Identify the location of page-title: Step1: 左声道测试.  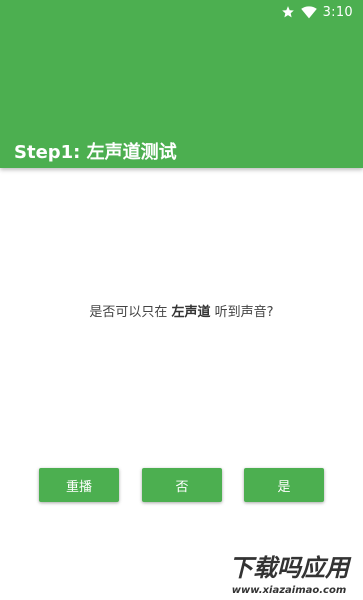
(95, 152).